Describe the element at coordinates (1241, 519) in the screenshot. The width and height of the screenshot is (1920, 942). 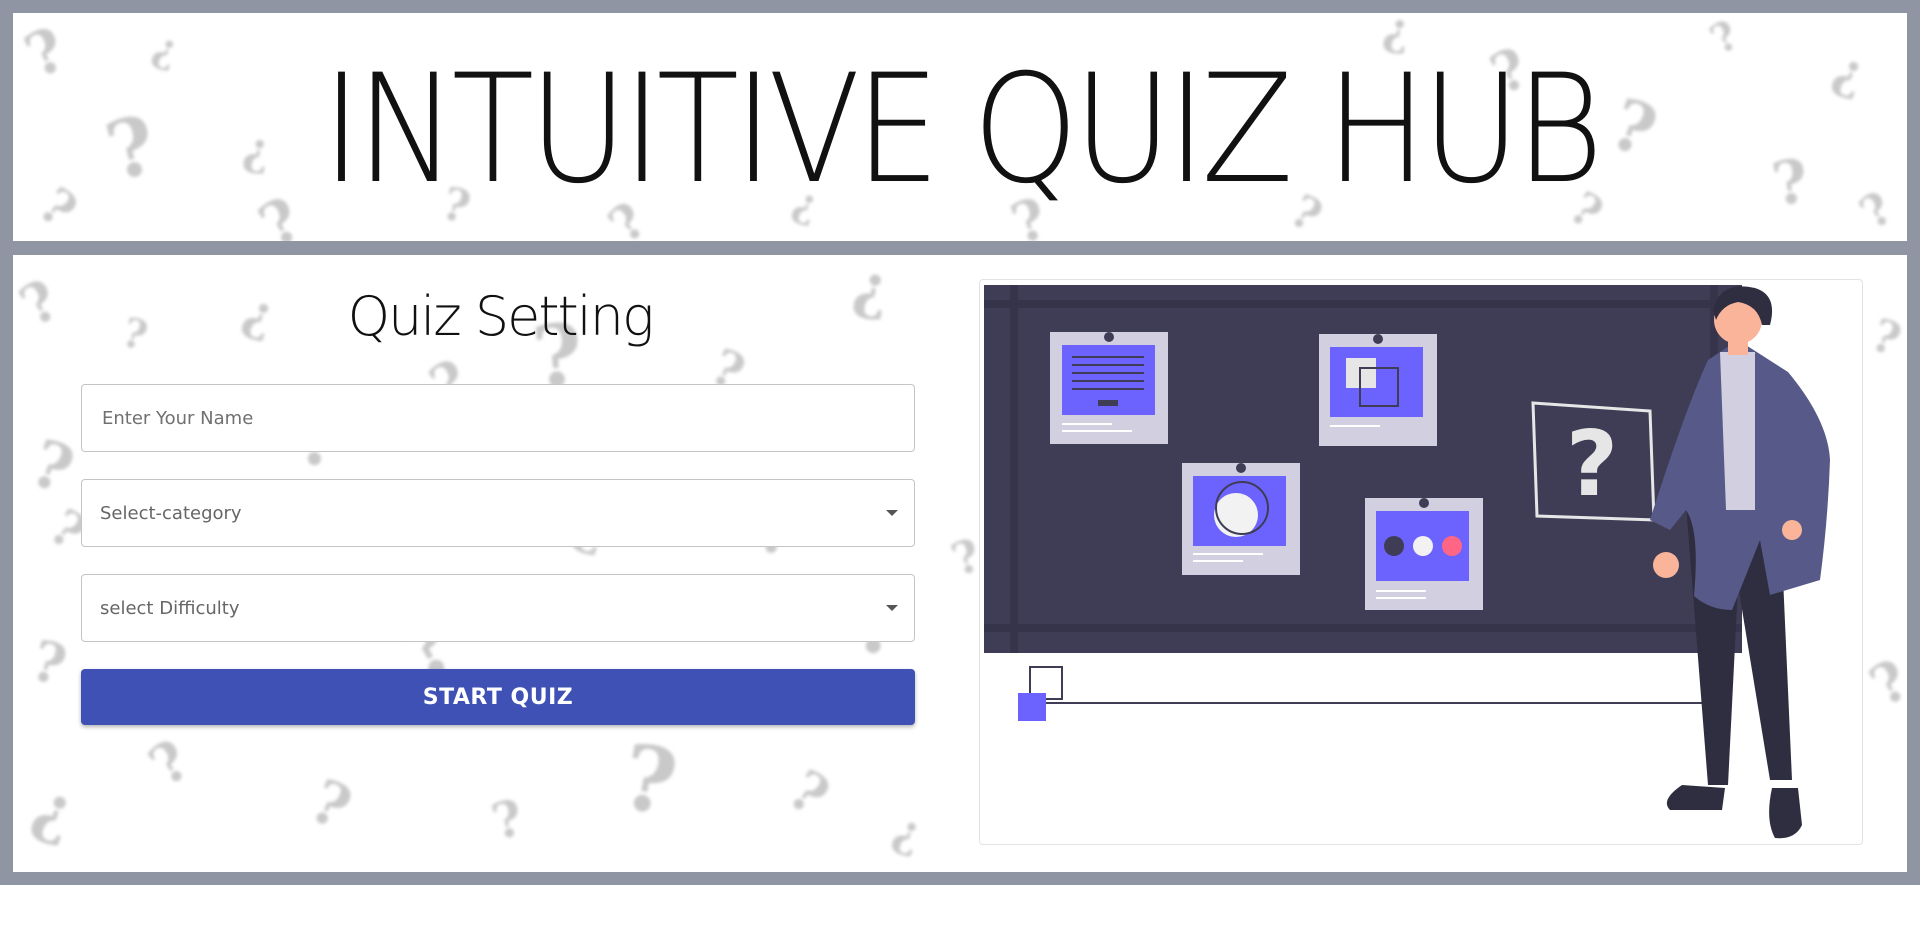
I see `note-card-circles` at that location.